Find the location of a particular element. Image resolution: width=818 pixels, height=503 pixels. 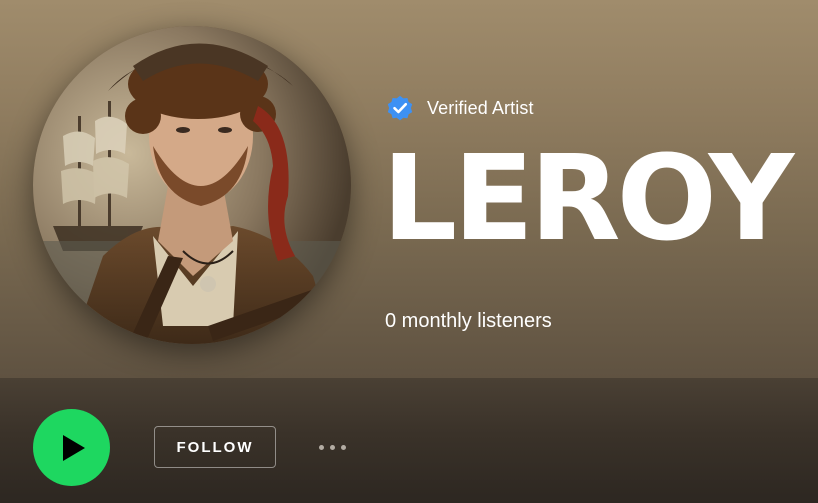

play-icon is located at coordinates (74, 447).